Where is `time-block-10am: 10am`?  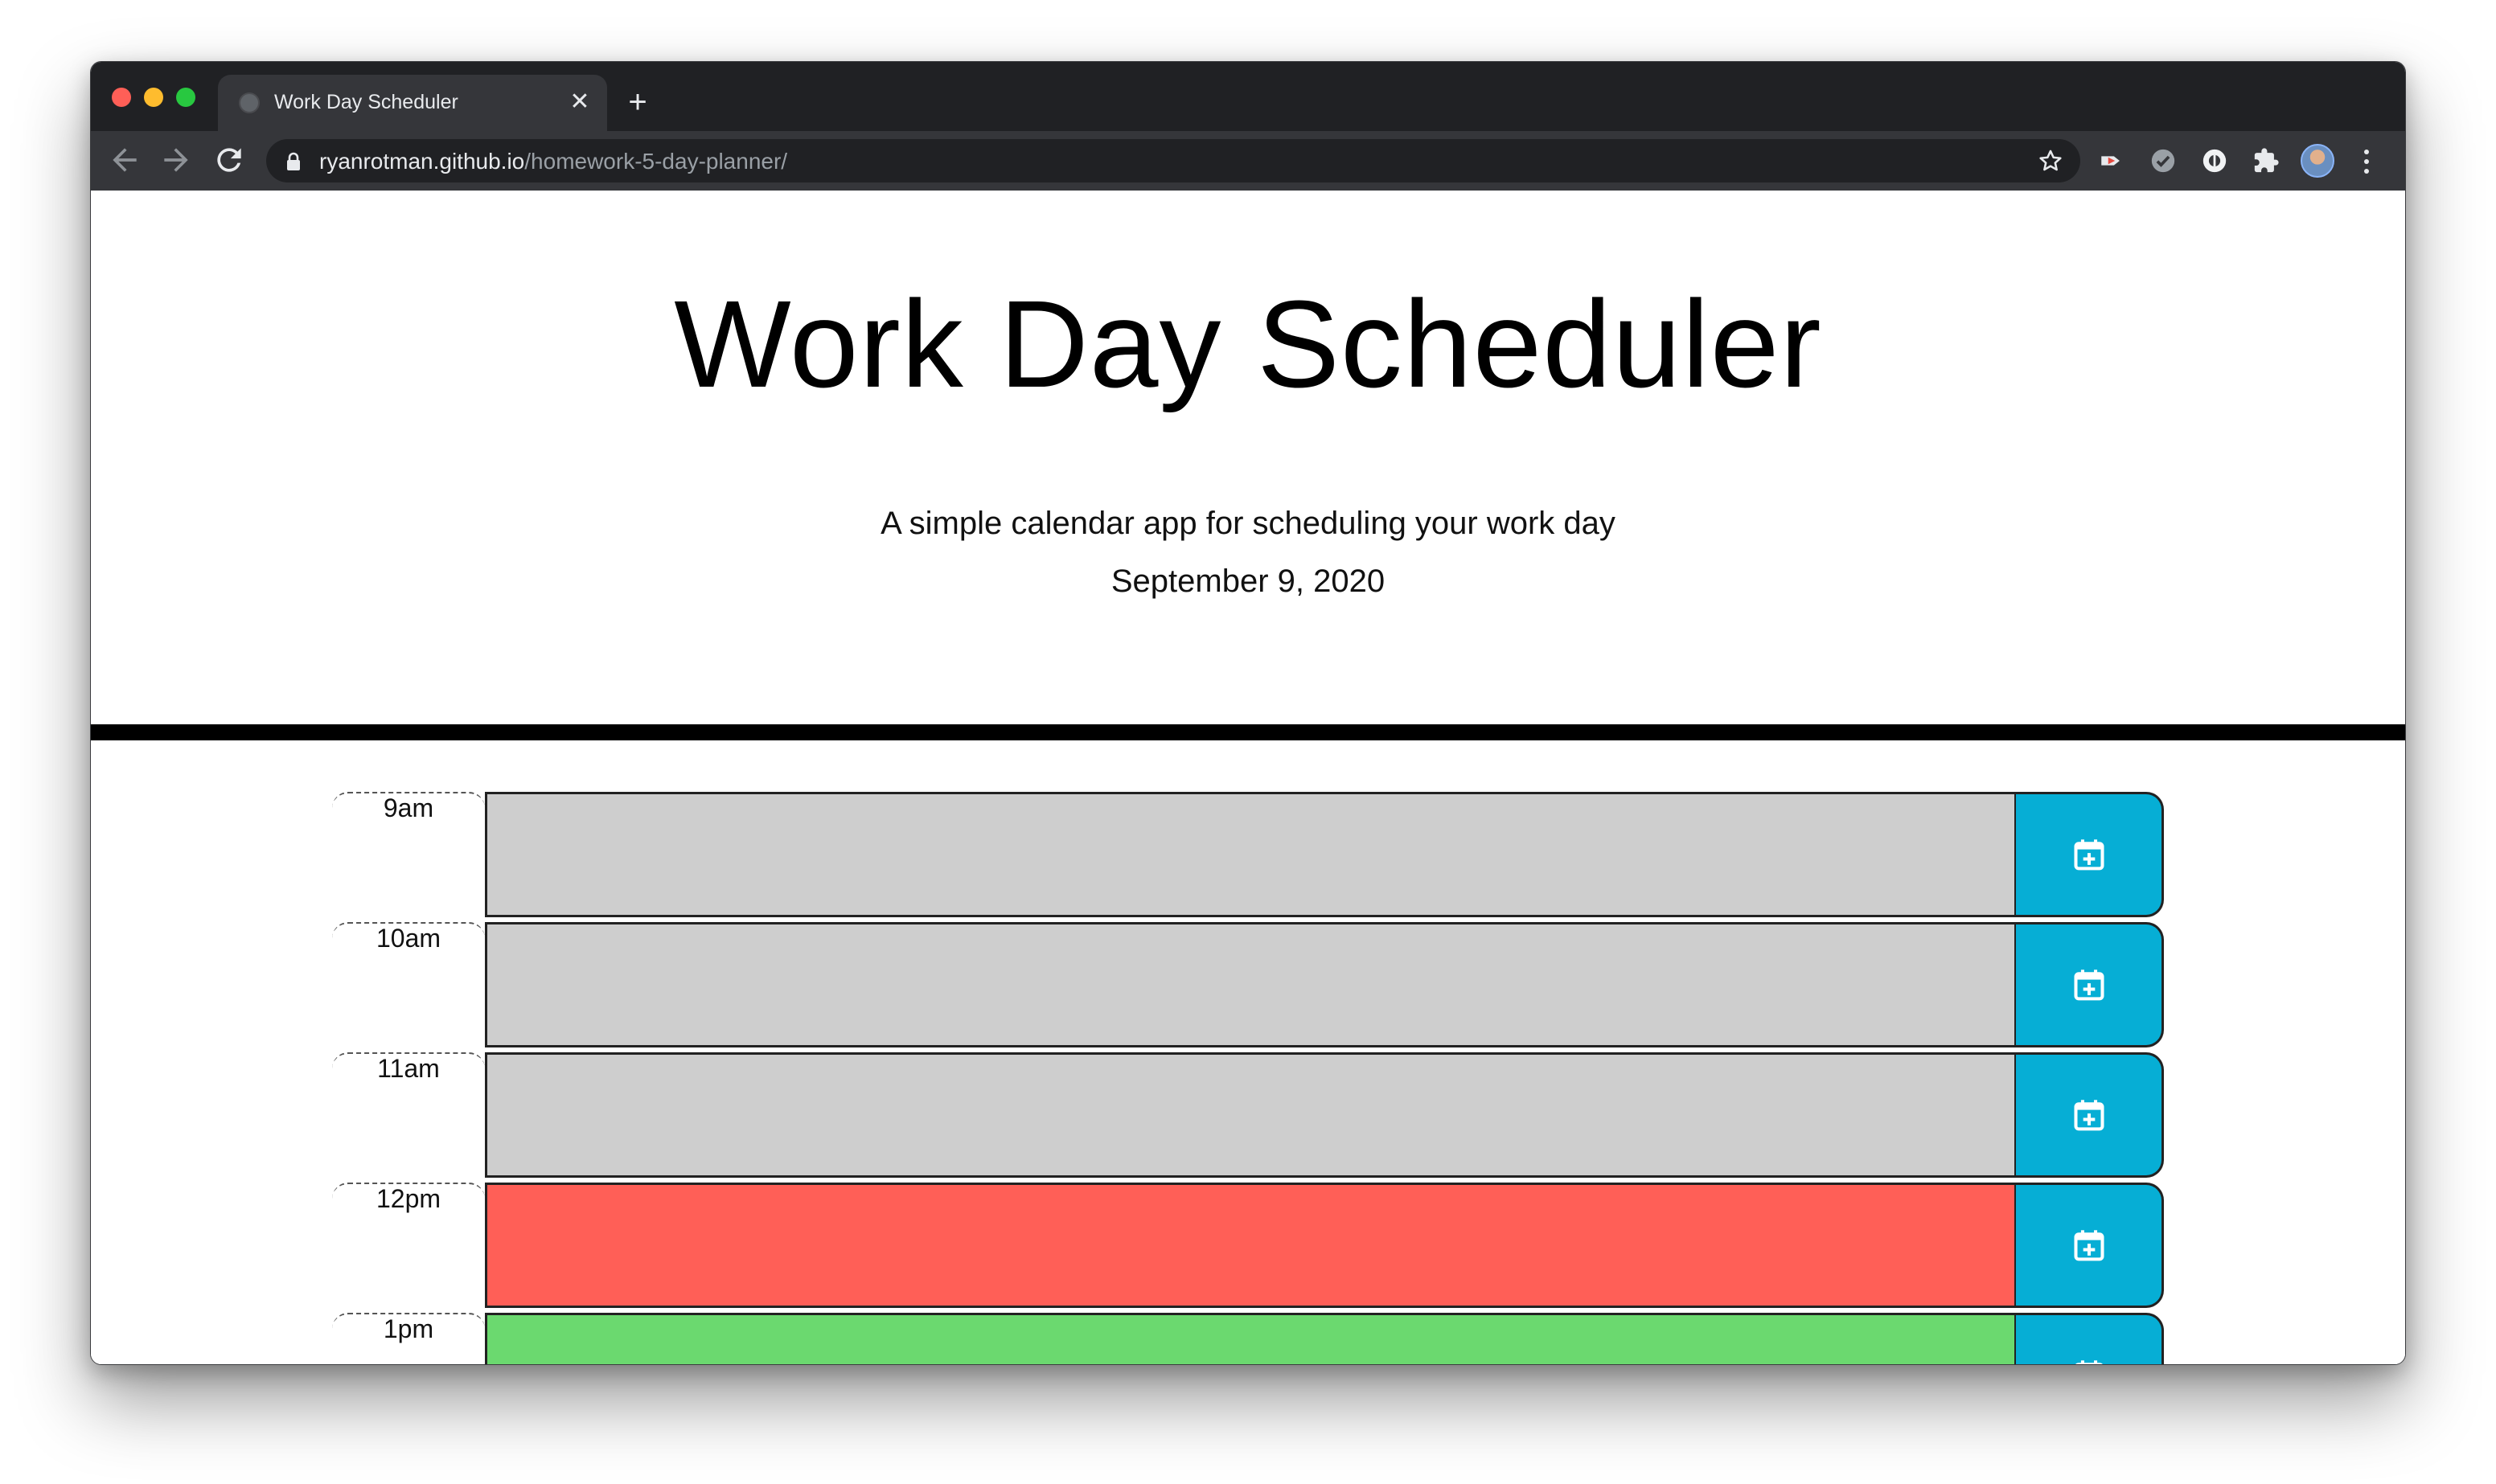
time-block-10am: 10am is located at coordinates (1248, 985).